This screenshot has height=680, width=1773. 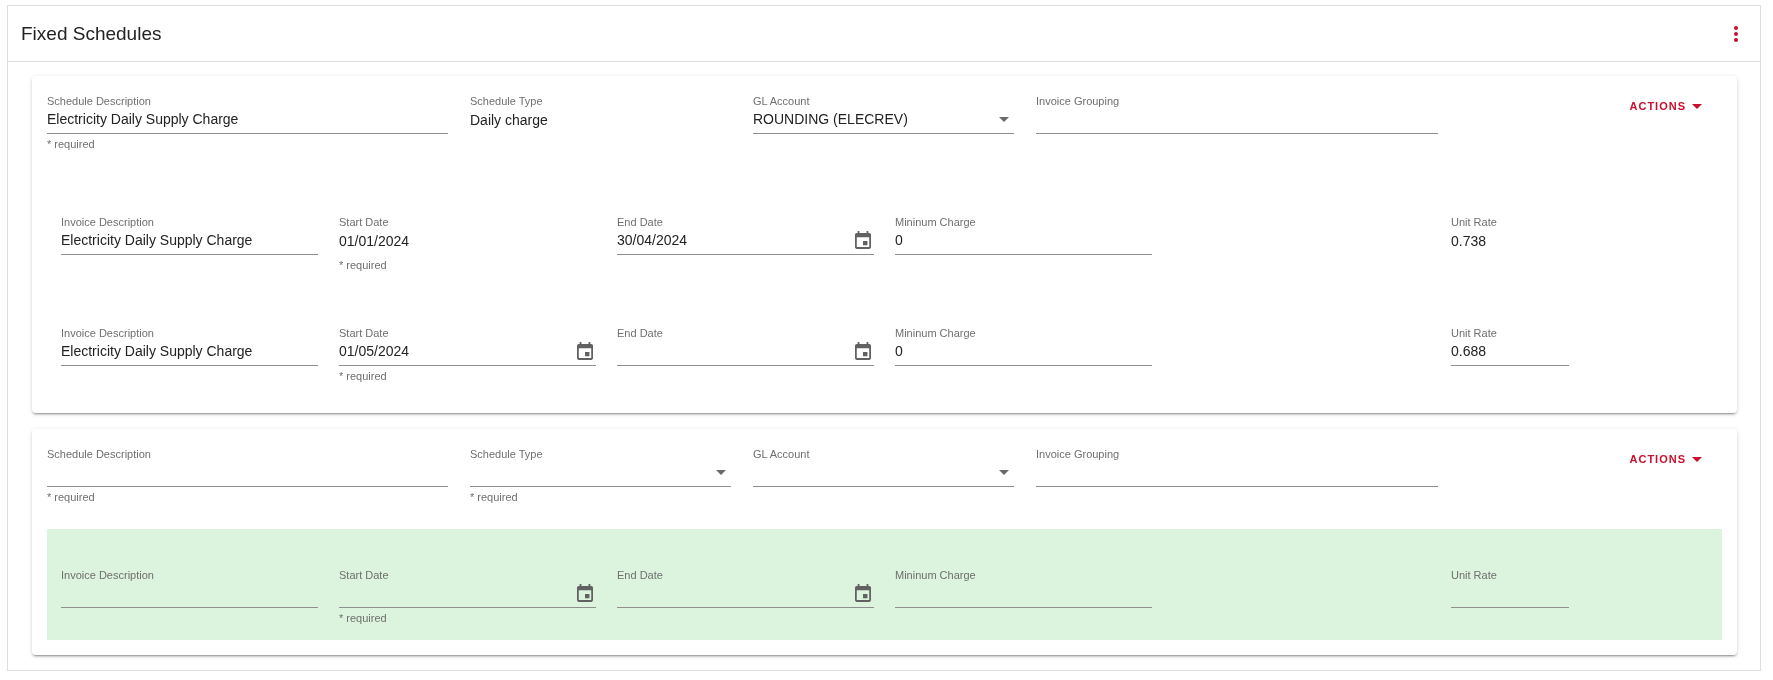 I want to click on date-field: 30/04/2024, so click(x=745, y=242).